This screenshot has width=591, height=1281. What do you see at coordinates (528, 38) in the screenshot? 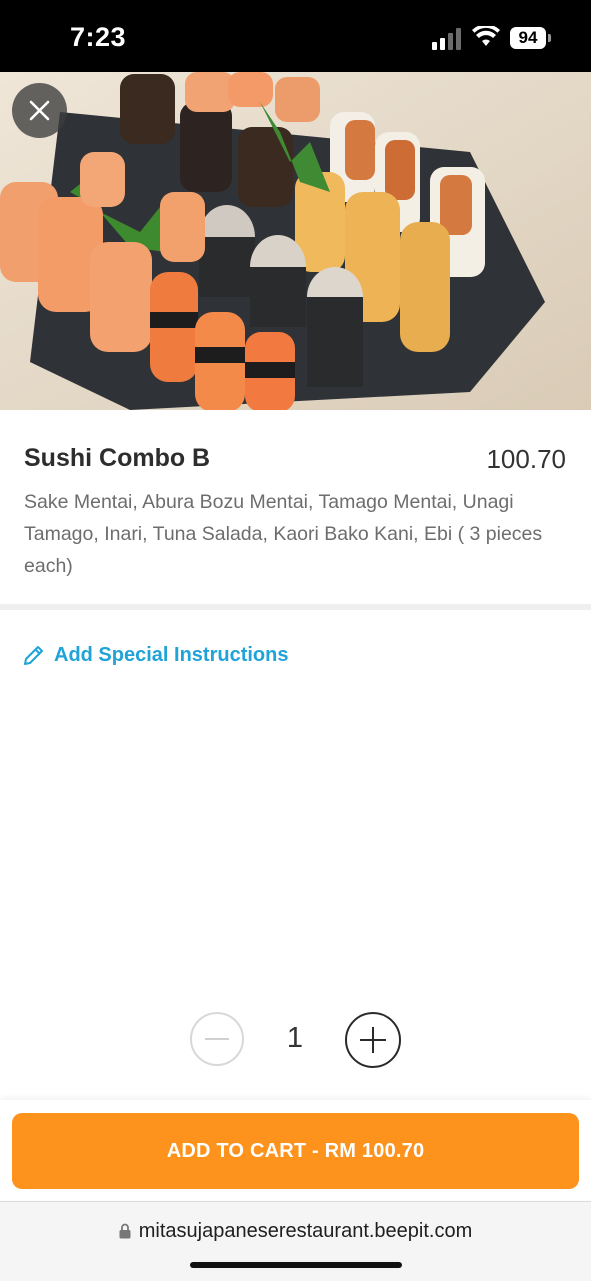
I see `battery-indicator: 94` at bounding box center [528, 38].